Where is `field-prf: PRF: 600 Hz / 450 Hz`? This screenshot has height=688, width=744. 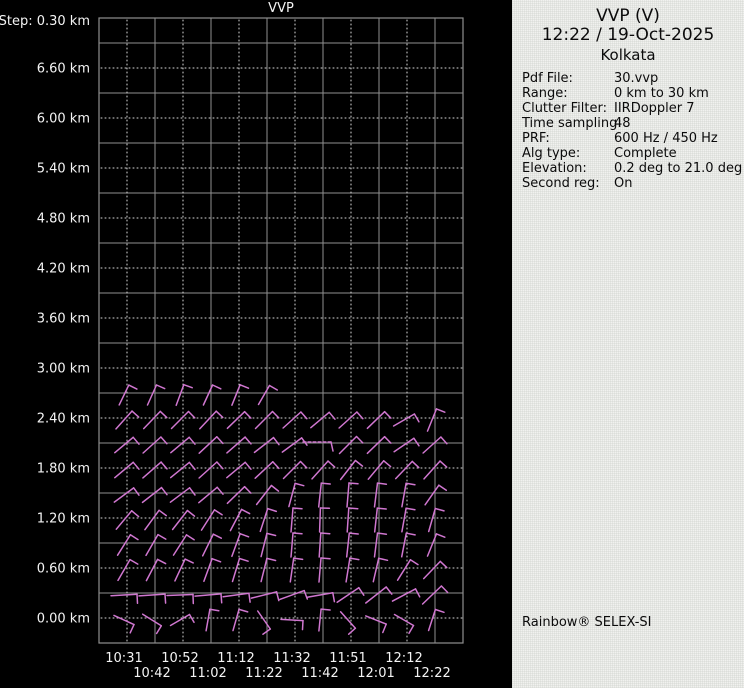
field-prf: PRF: 600 Hz / 450 Hz is located at coordinates (628, 138).